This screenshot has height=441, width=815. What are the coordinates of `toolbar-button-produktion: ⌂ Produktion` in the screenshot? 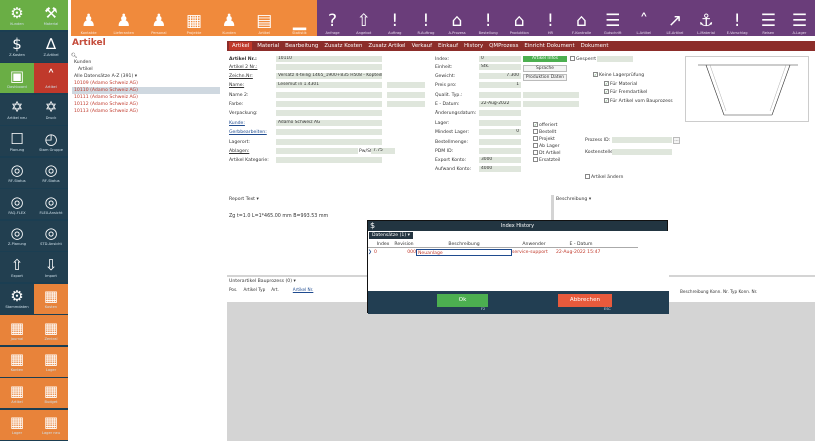 It's located at (519, 18).